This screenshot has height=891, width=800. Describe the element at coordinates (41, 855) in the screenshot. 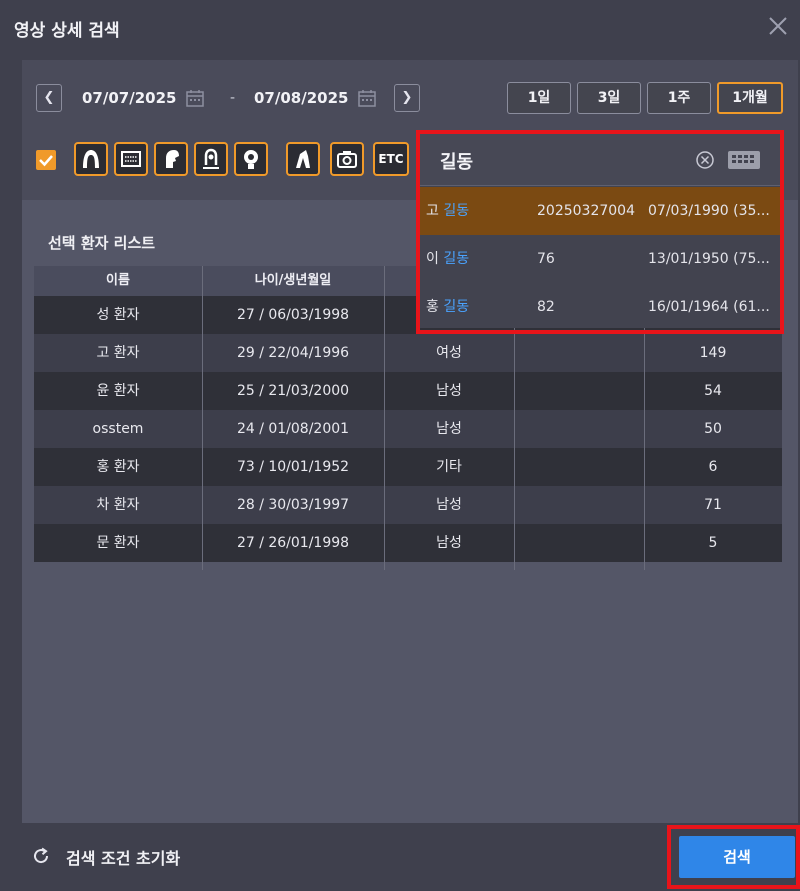

I see `refresh-icon` at that location.